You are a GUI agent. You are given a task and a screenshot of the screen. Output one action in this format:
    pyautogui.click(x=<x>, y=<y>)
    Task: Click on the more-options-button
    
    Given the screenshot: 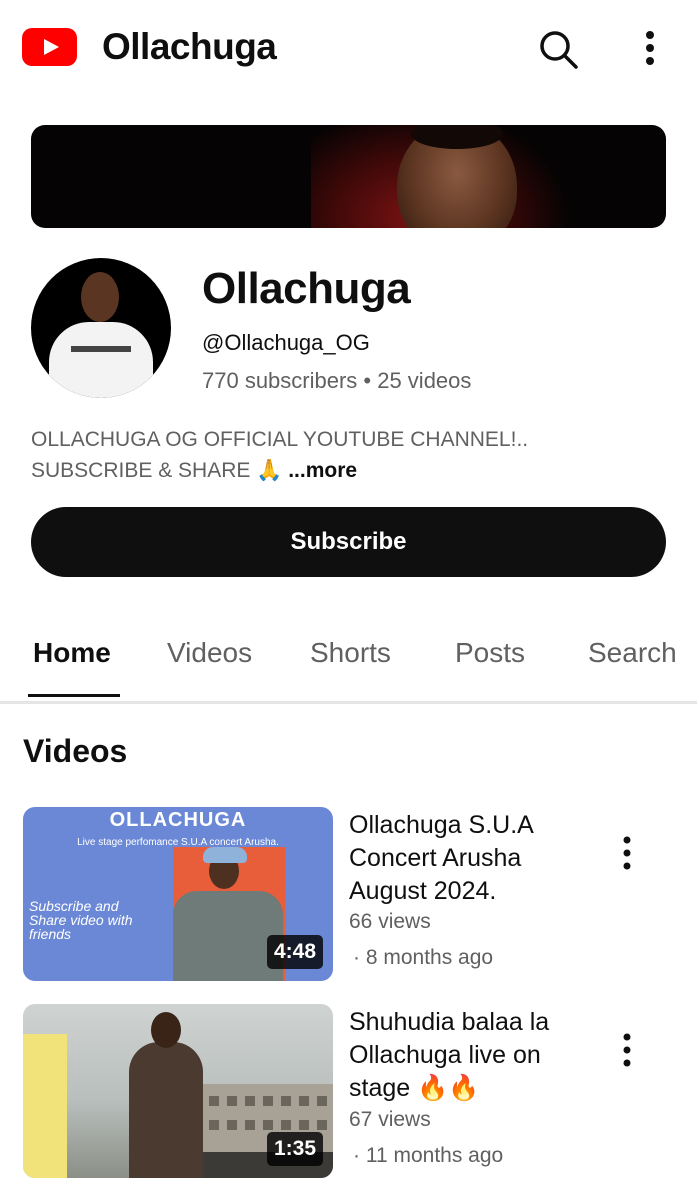 What is the action you would take?
    pyautogui.click(x=650, y=50)
    